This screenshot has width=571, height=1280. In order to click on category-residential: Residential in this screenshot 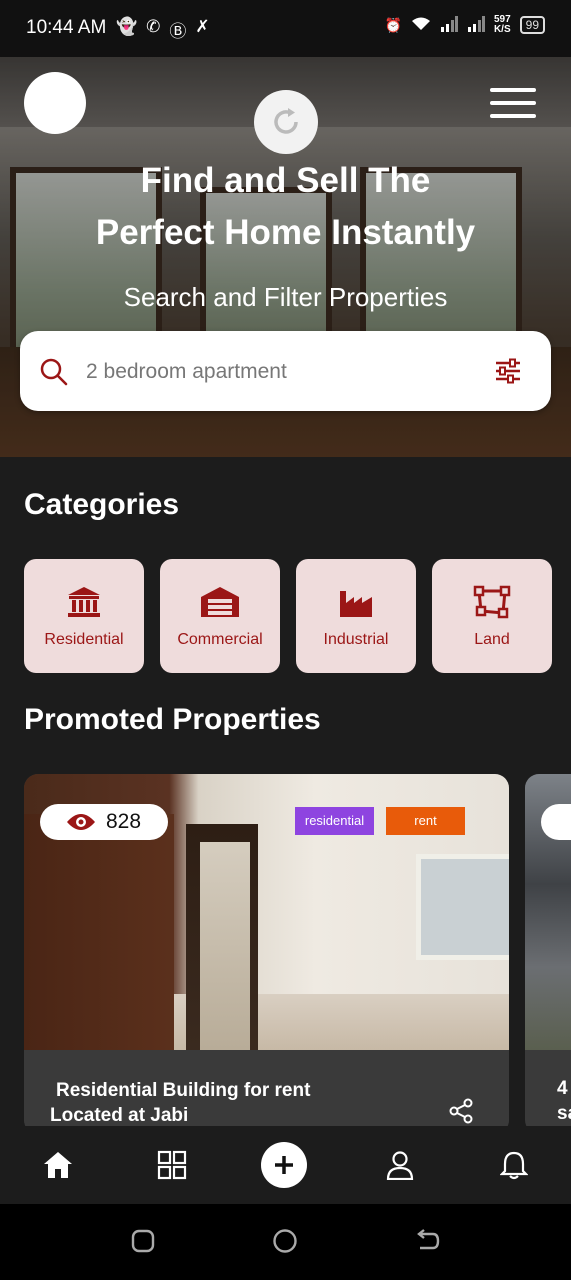, I will do `click(84, 616)`.